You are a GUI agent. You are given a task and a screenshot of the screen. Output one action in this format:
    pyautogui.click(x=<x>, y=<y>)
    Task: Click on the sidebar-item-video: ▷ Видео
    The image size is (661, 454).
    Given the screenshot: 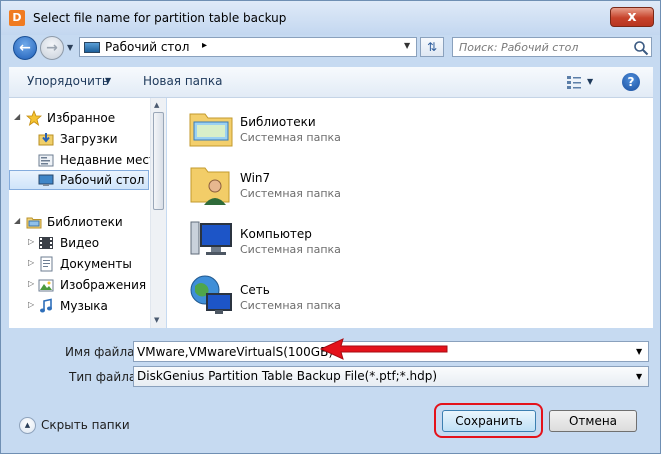 What is the action you would take?
    pyautogui.click(x=79, y=243)
    